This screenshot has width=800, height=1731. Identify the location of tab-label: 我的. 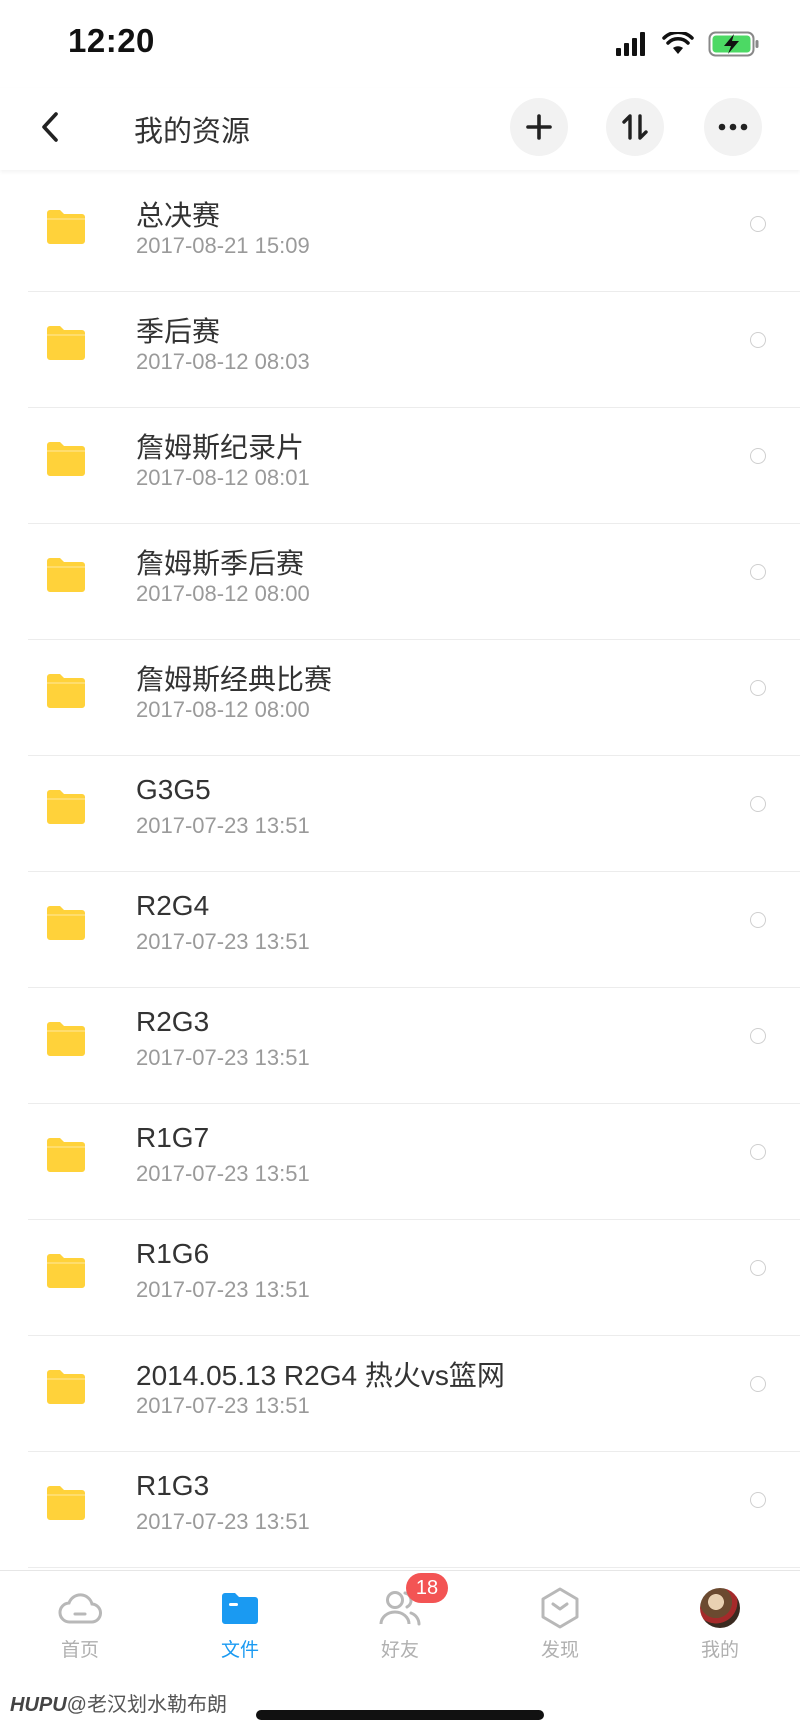
(719, 1650).